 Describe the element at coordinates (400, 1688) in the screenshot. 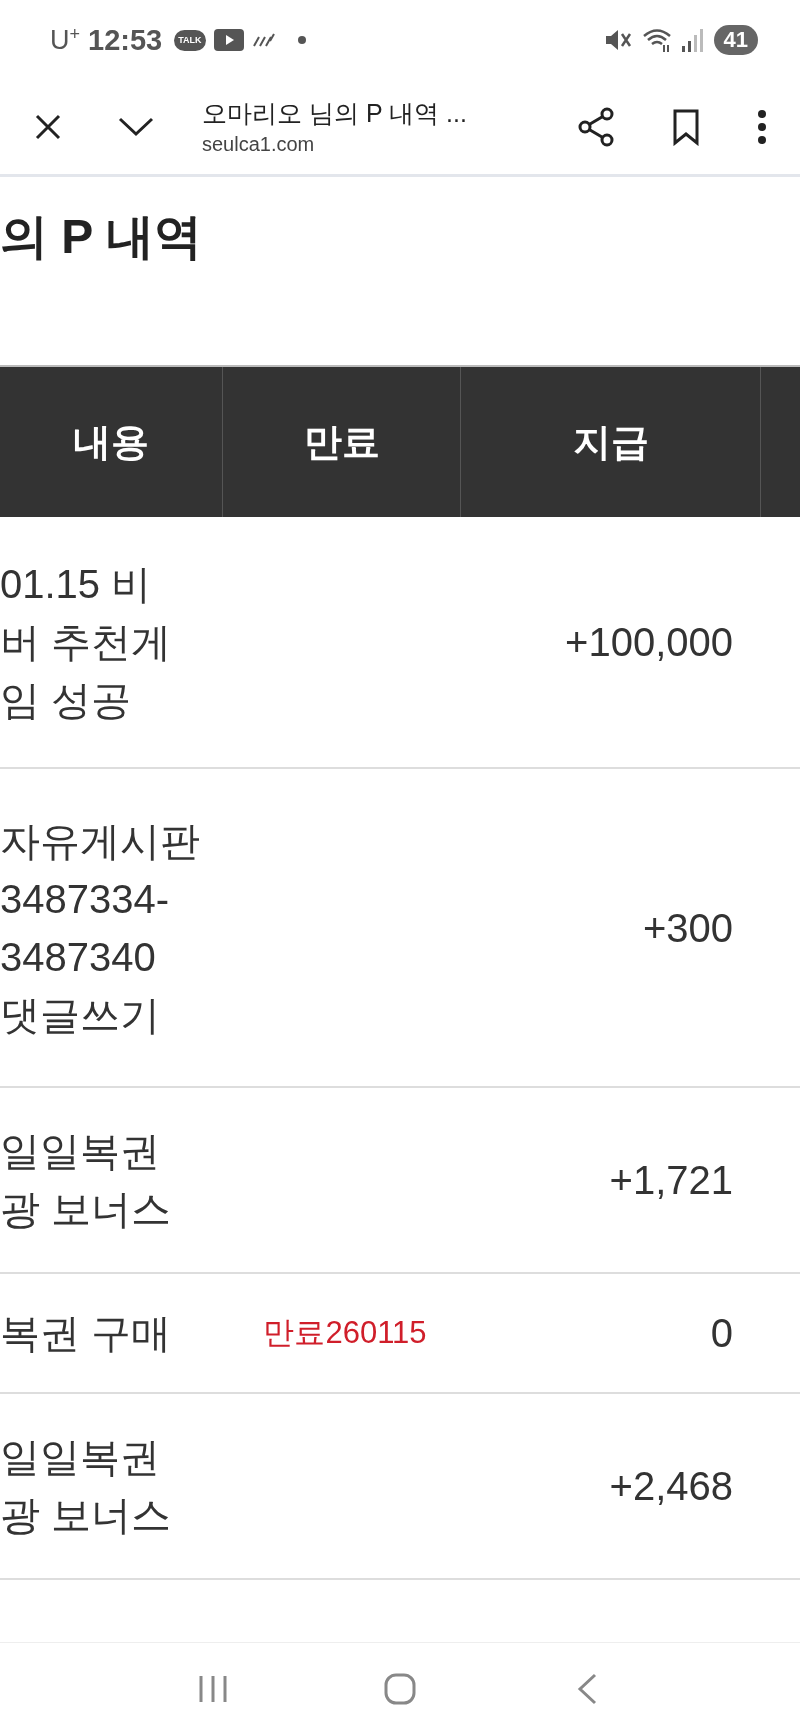

I see `home-icon` at that location.